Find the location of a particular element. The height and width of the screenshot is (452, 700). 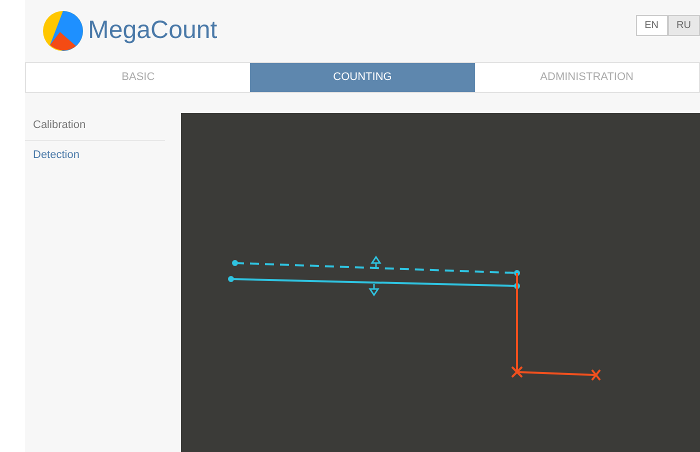

language-button: RU is located at coordinates (684, 25).